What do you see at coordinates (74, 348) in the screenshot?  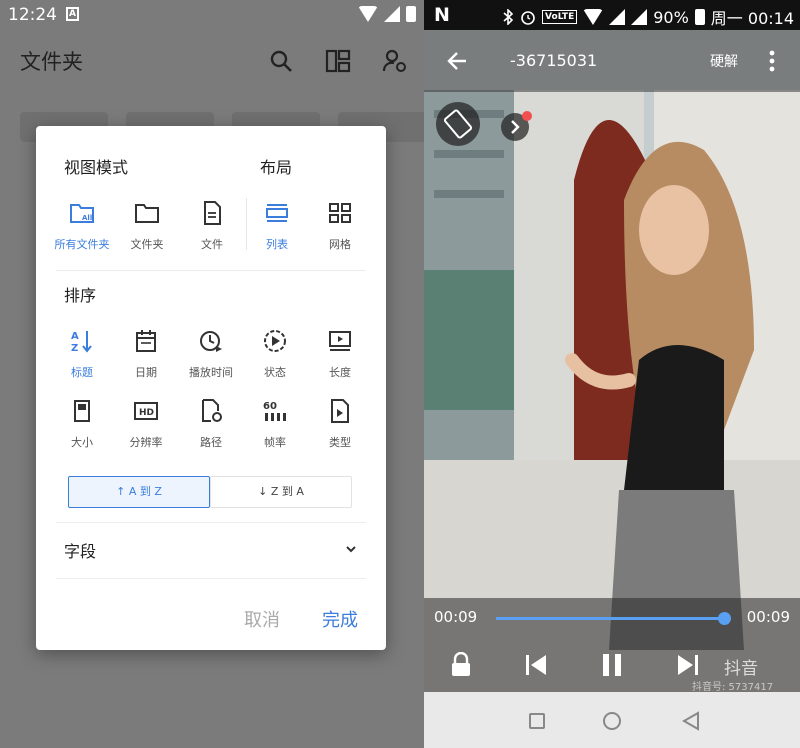 I see `svg-text: Z` at bounding box center [74, 348].